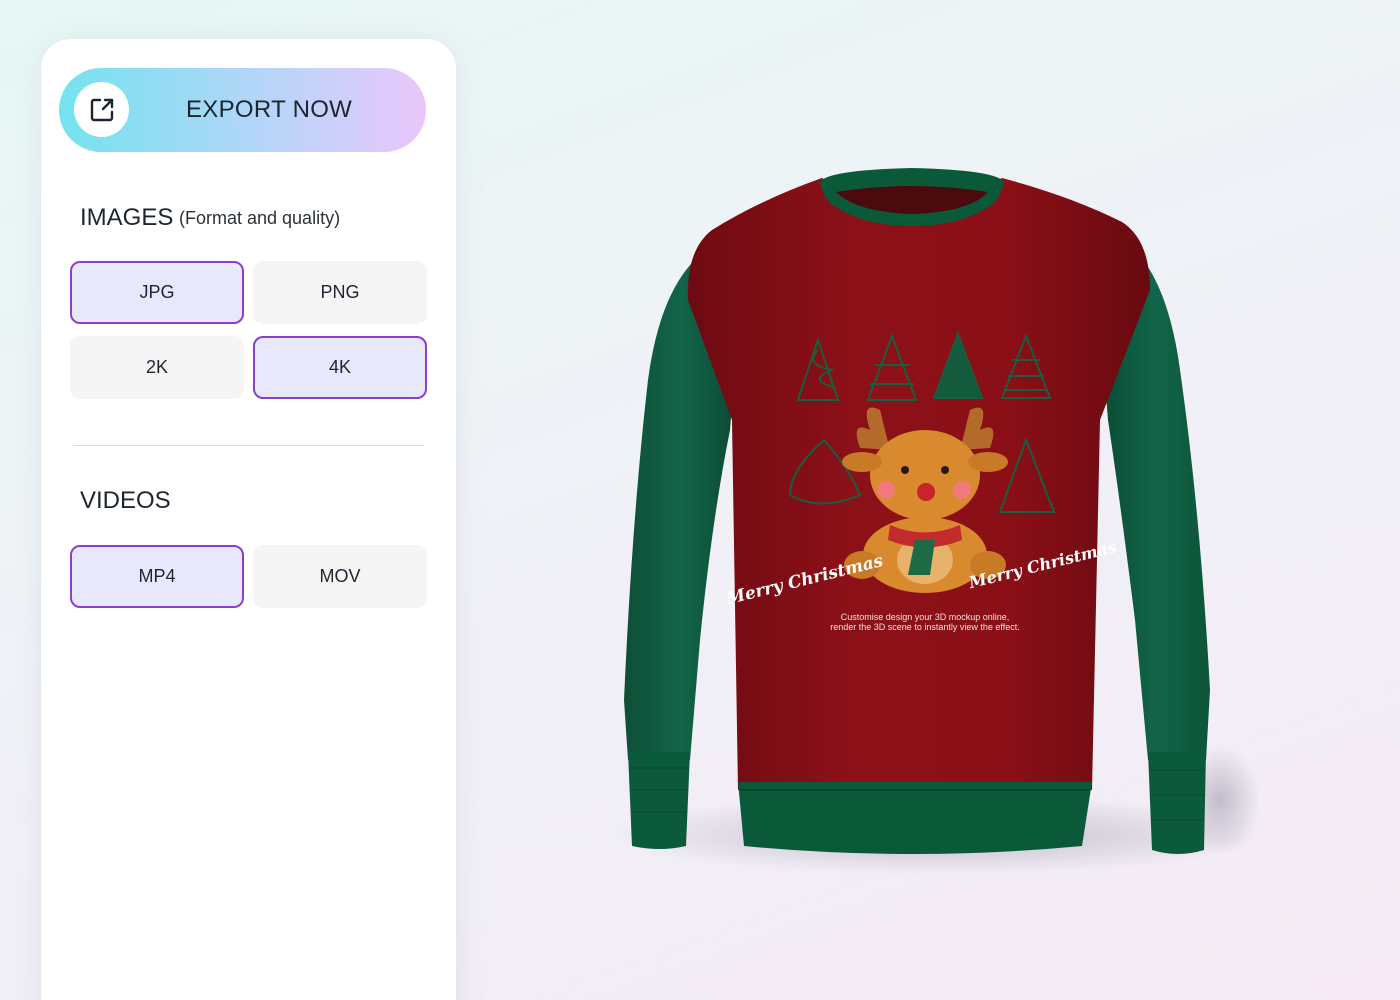 The image size is (1400, 1000). I want to click on video-mov-label: MOV, so click(340, 576).